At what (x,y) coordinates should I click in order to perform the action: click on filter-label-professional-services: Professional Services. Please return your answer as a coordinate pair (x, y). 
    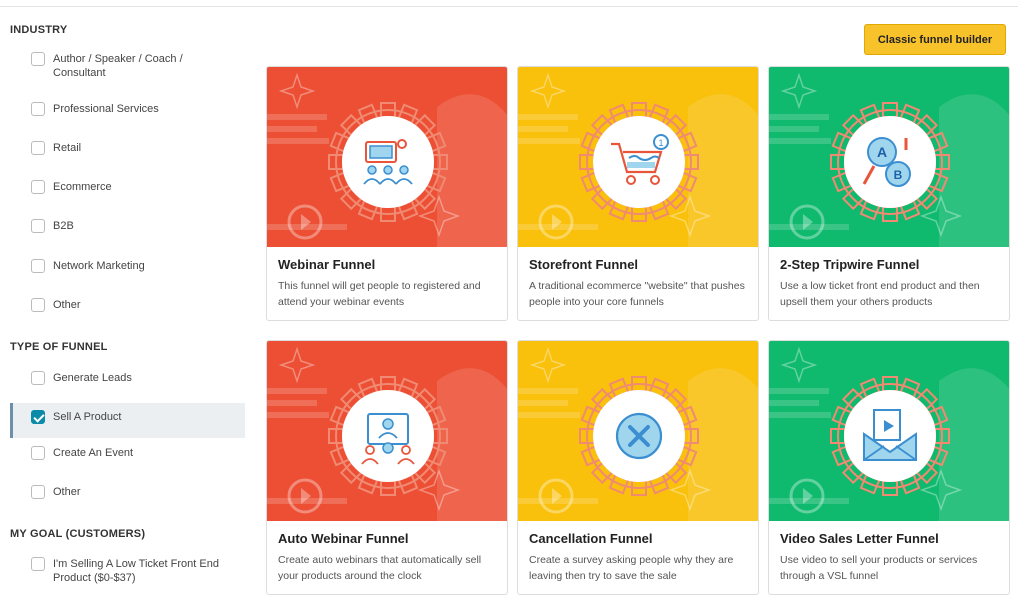
    Looking at the image, I should click on (138, 109).